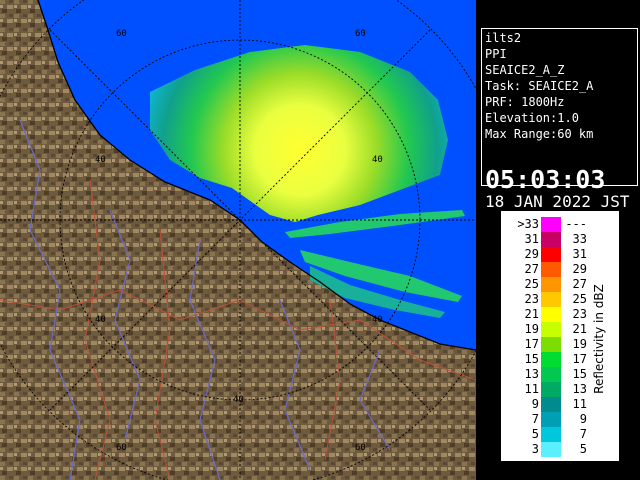 This screenshot has width=640, height=480. I want to click on legend-min-value: 21, so click(531, 314).